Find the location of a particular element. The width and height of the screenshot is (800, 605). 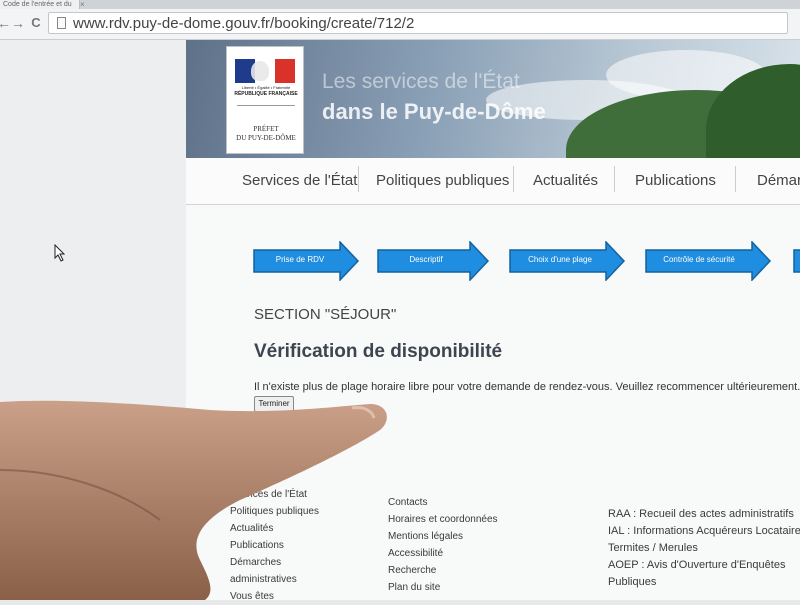

footer-link: Accessibilité is located at coordinates (443, 553).